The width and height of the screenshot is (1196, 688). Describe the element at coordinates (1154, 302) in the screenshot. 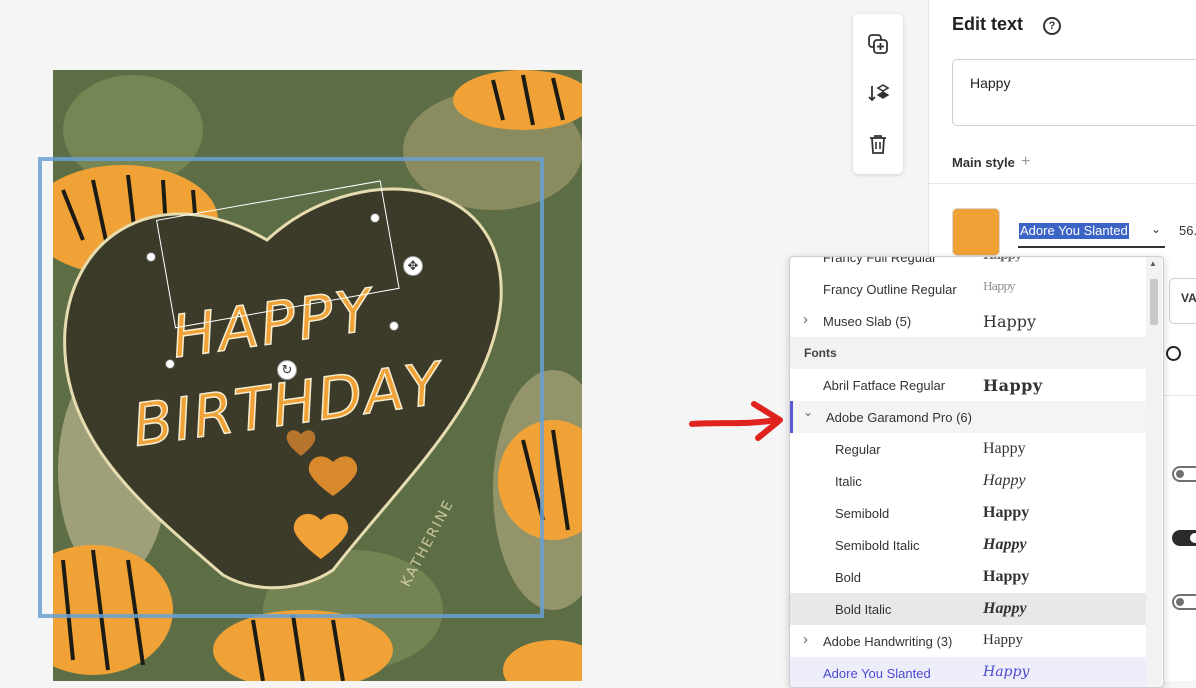

I see `scrollbar-thumb` at that location.